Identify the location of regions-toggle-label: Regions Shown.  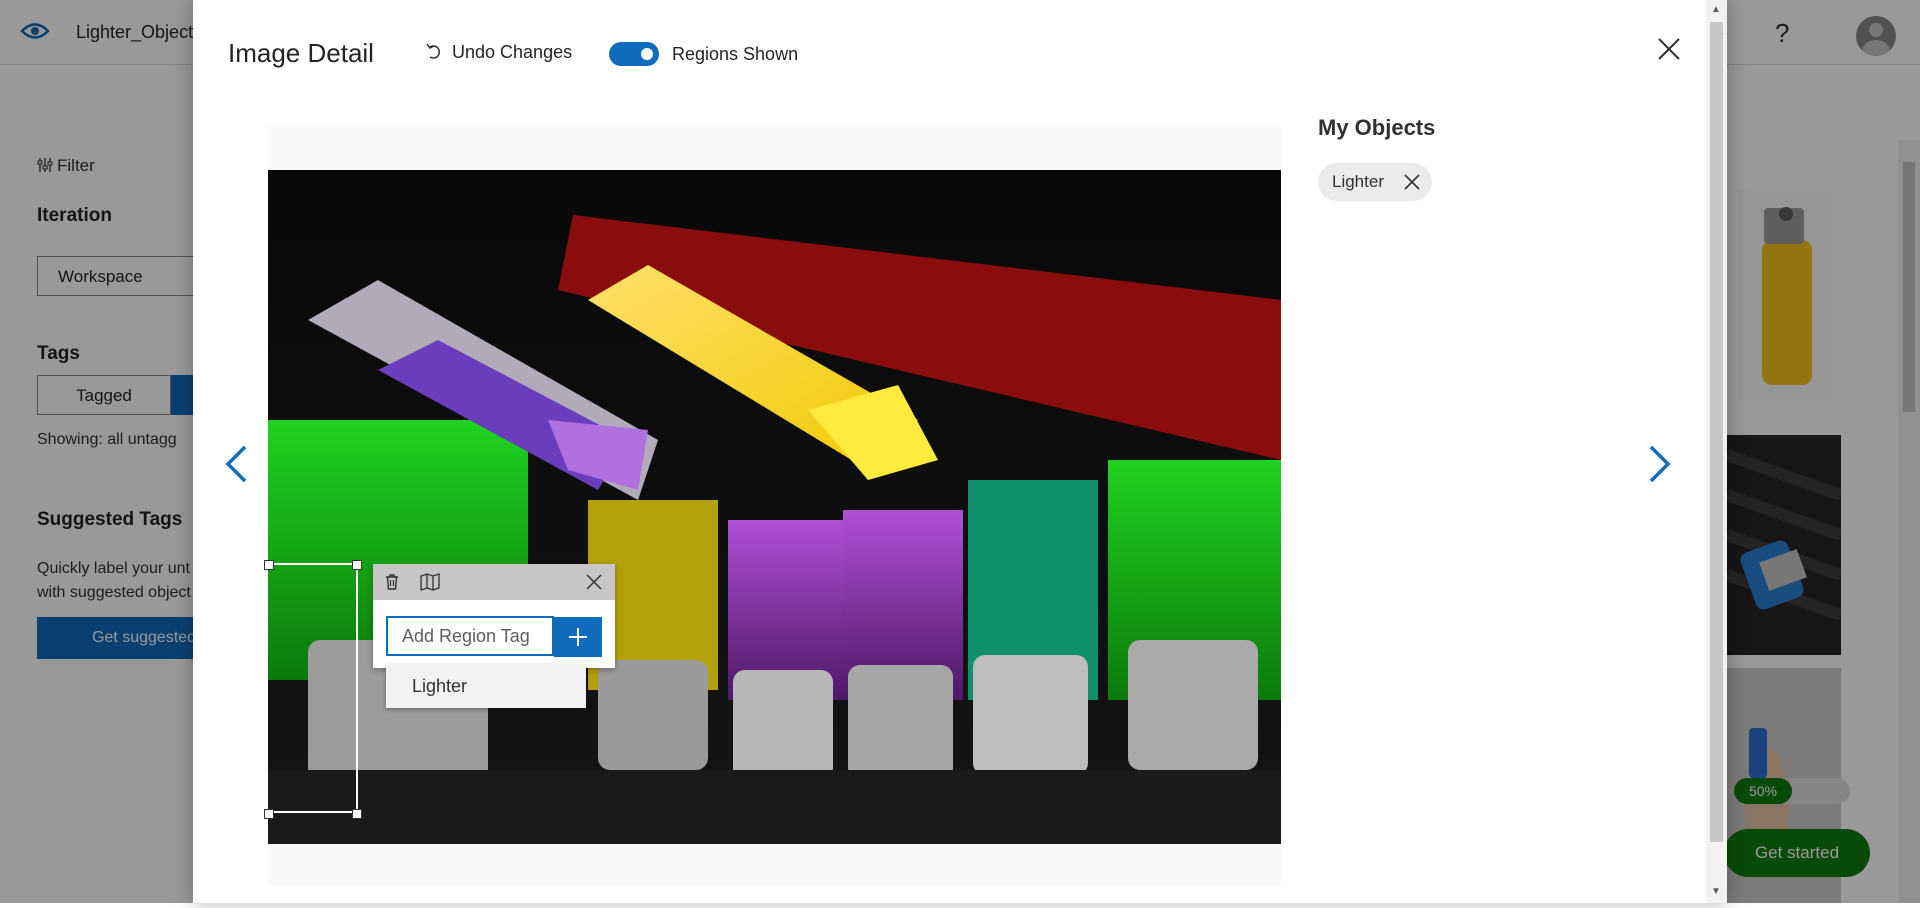
(735, 54).